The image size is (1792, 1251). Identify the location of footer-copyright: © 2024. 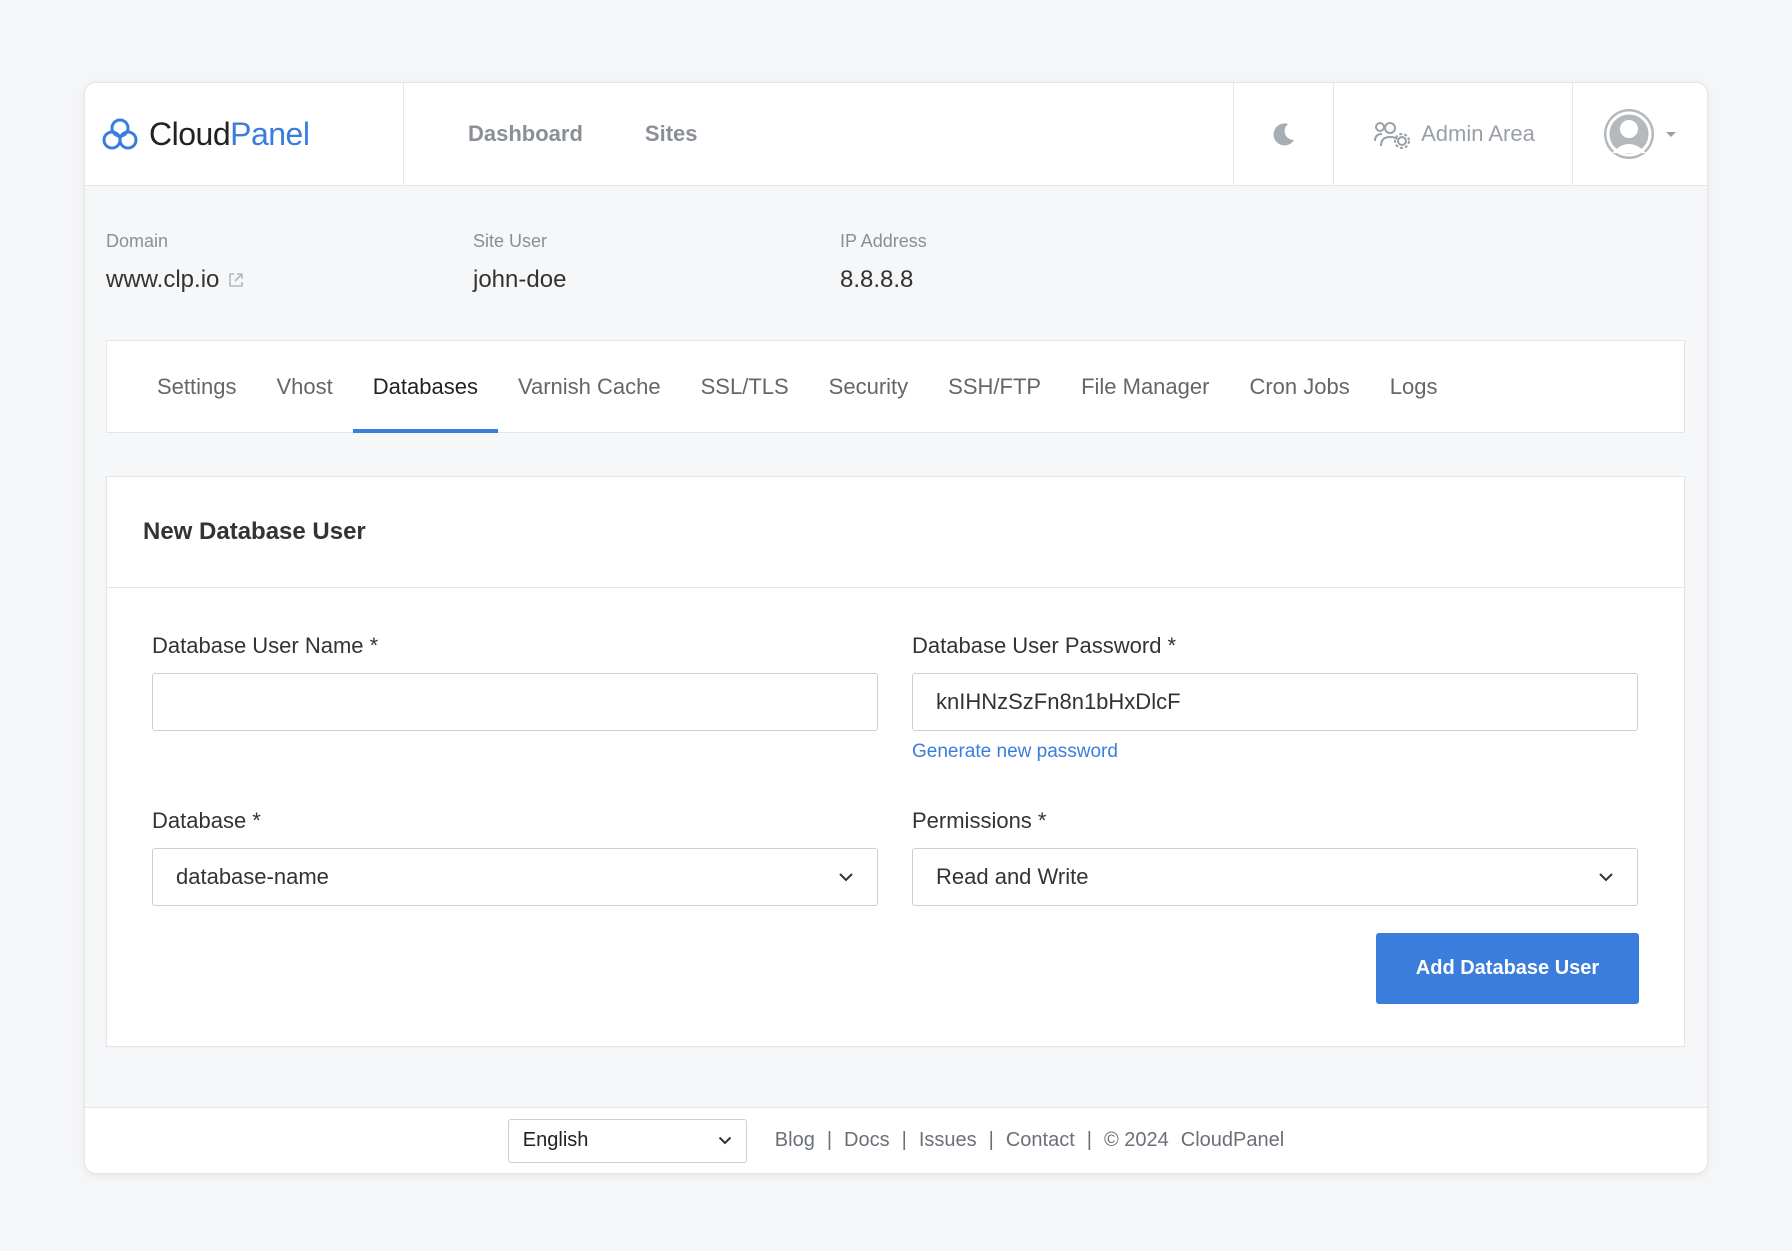
(1136, 1140).